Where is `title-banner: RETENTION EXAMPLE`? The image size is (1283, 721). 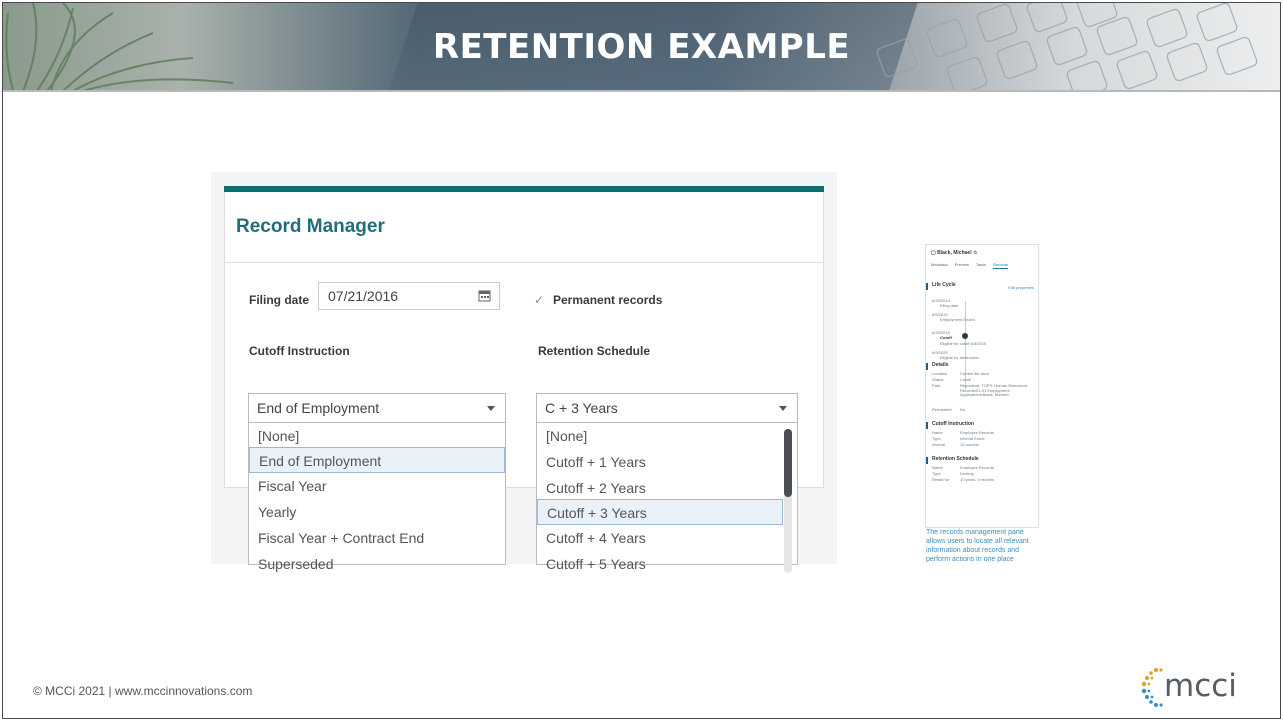 title-banner: RETENTION EXAMPLE is located at coordinates (641, 47).